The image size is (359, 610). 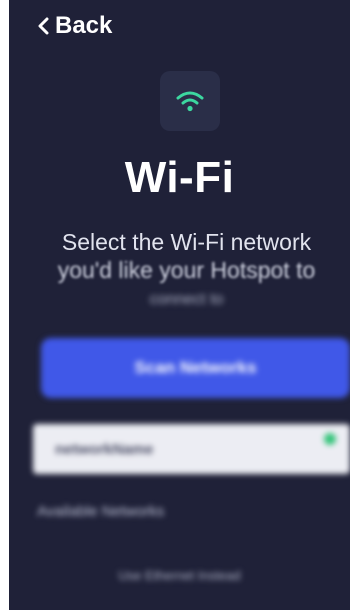 What do you see at coordinates (186, 299) in the screenshot?
I see `subtitle-line: connect to` at bounding box center [186, 299].